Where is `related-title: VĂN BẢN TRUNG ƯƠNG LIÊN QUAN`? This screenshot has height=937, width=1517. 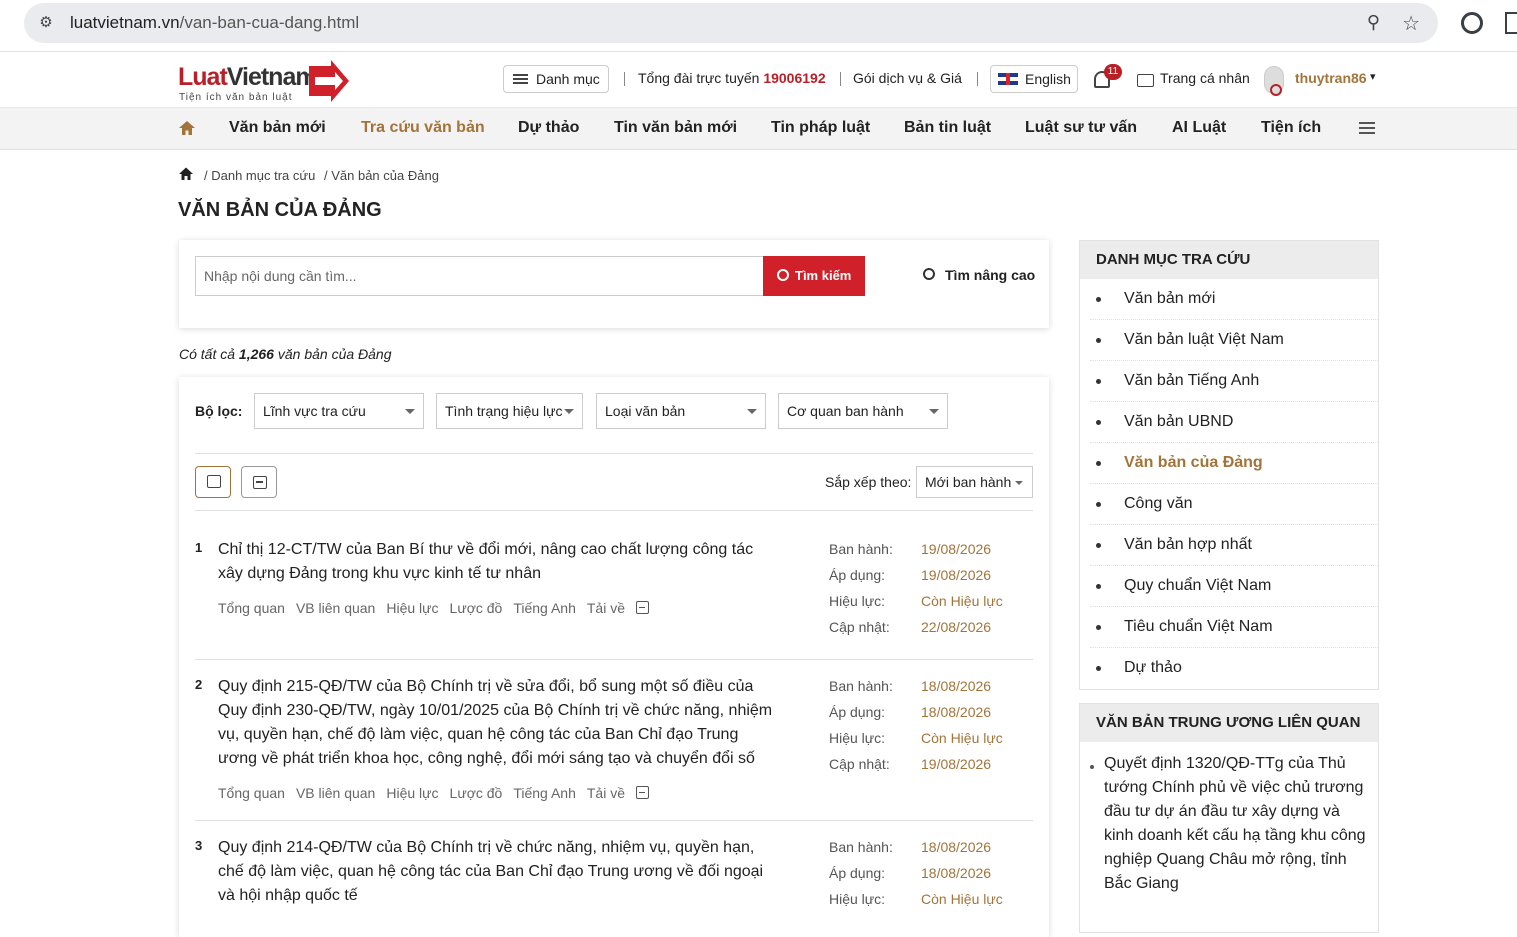
related-title: VĂN BẢN TRUNG ƯƠNG LIÊN QUAN is located at coordinates (1229, 723).